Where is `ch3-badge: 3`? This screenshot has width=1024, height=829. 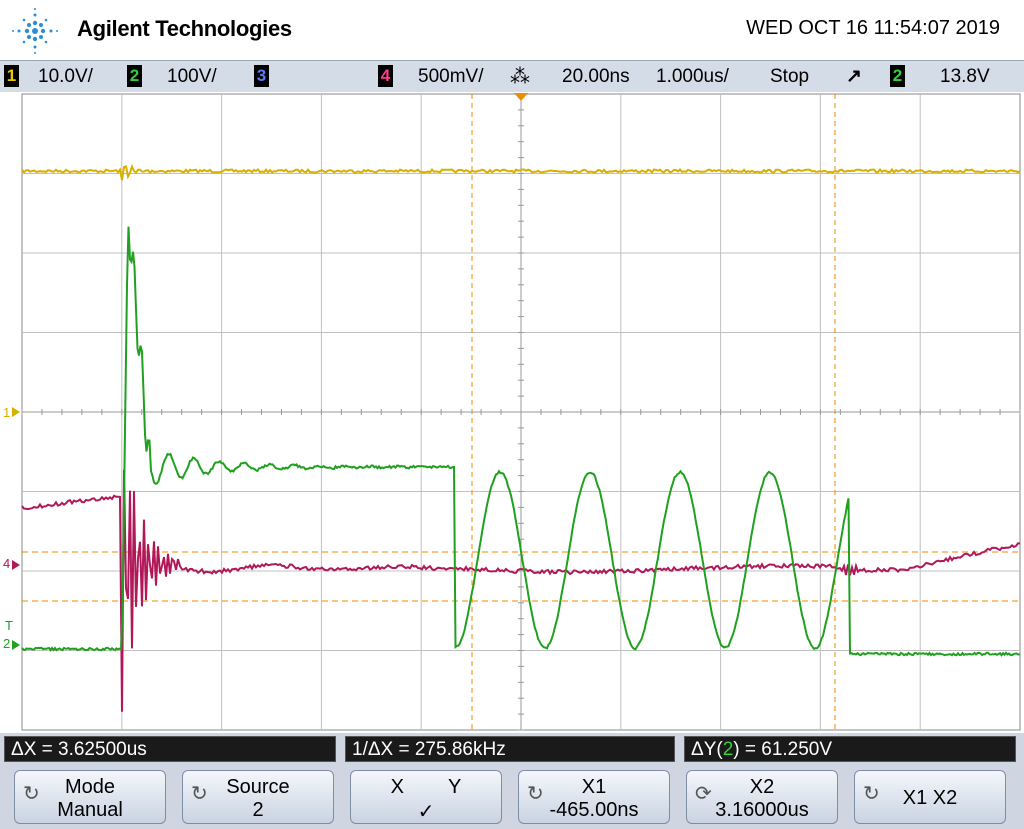 ch3-badge: 3 is located at coordinates (261, 76).